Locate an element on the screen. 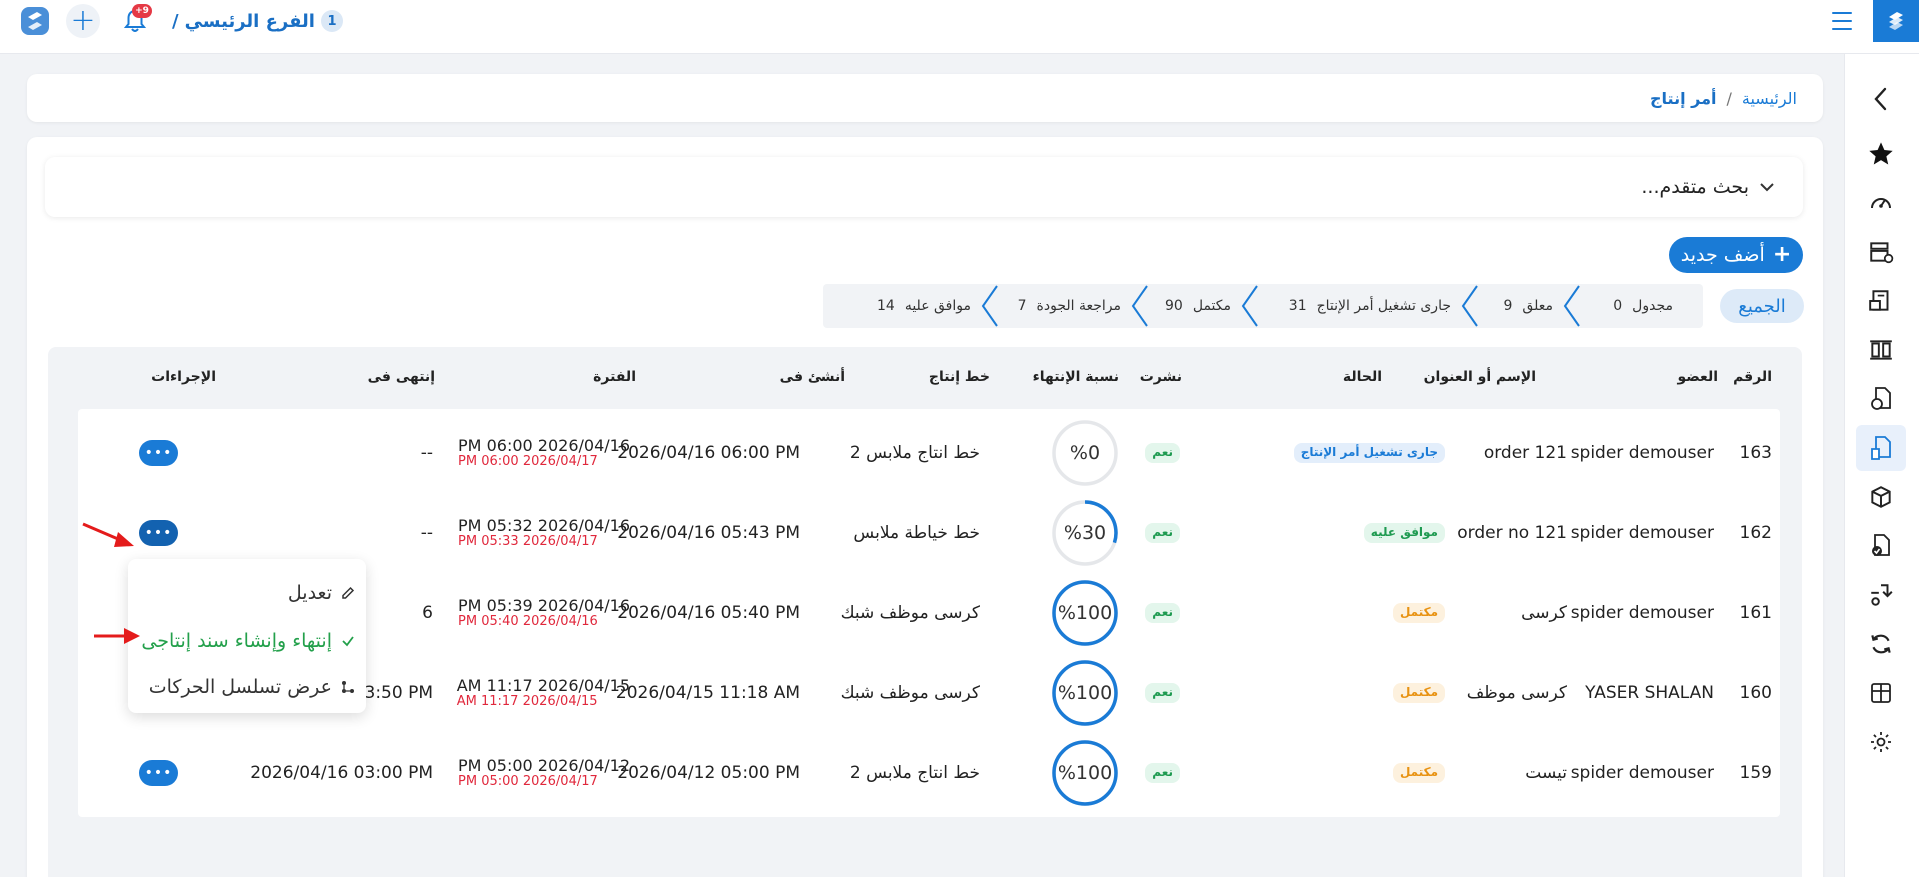 This screenshot has height=877, width=1919. status-badge: مكتمل is located at coordinates (1418, 773).